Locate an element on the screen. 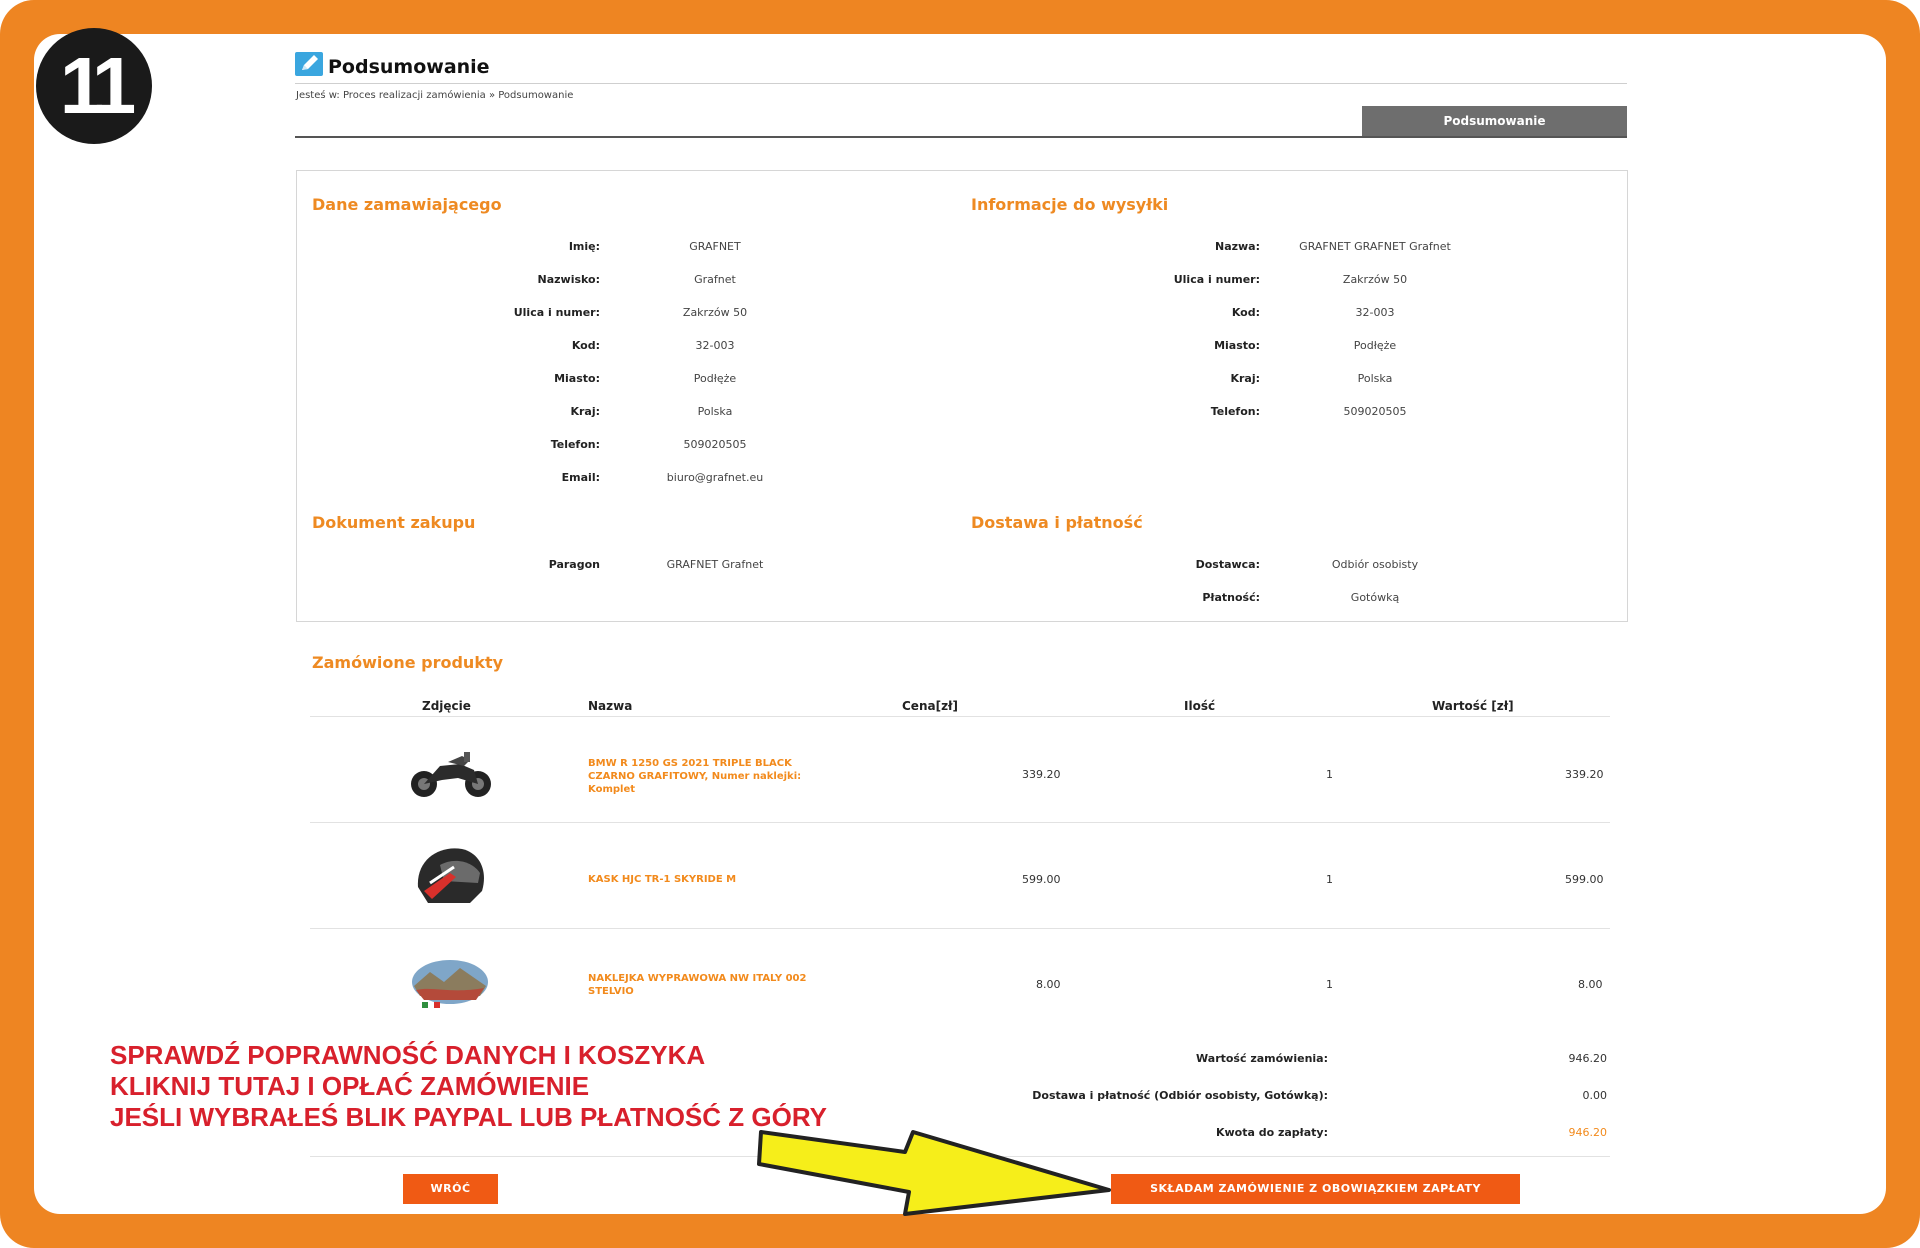  column-header-photo: Zdjęcie is located at coordinates (446, 706).